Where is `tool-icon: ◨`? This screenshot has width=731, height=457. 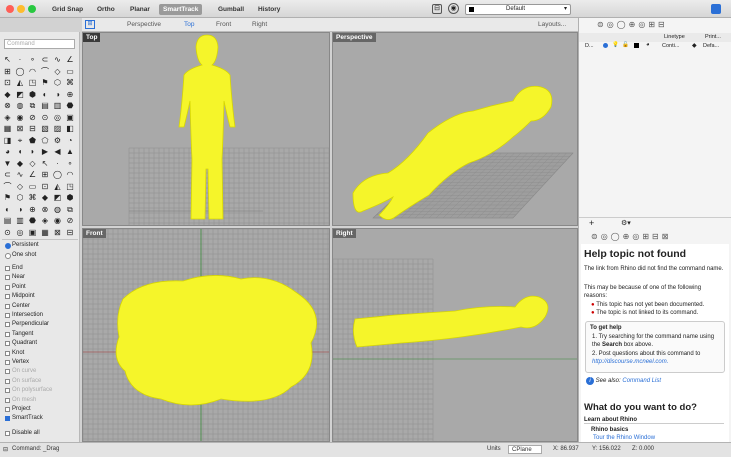
tool-icon: ◨ is located at coordinates (7, 140).